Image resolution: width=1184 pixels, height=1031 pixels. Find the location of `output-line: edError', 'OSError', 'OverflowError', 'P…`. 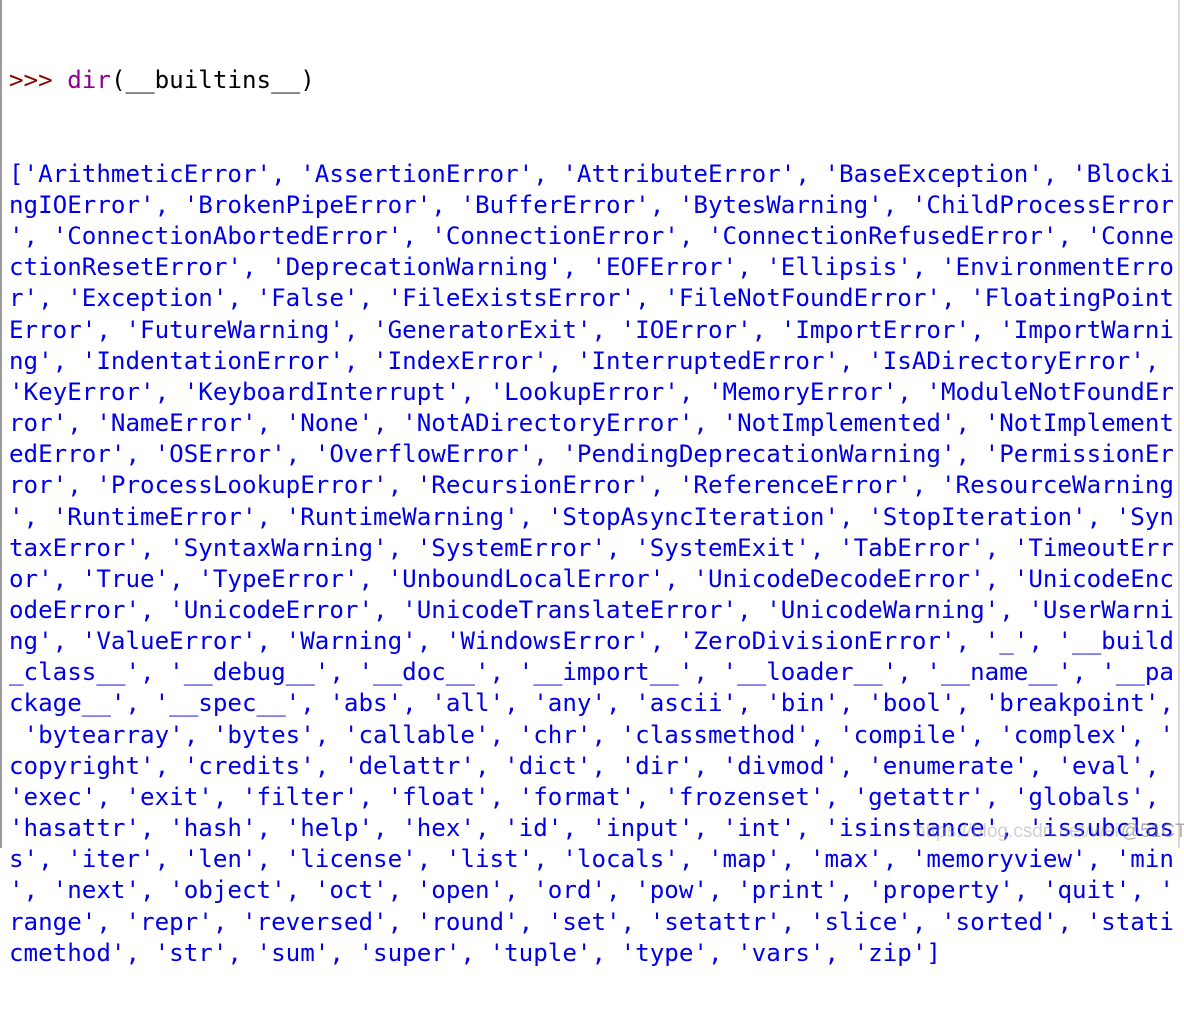

output-line: edError', 'OSError', 'OverflowError', 'P… is located at coordinates (591, 454).